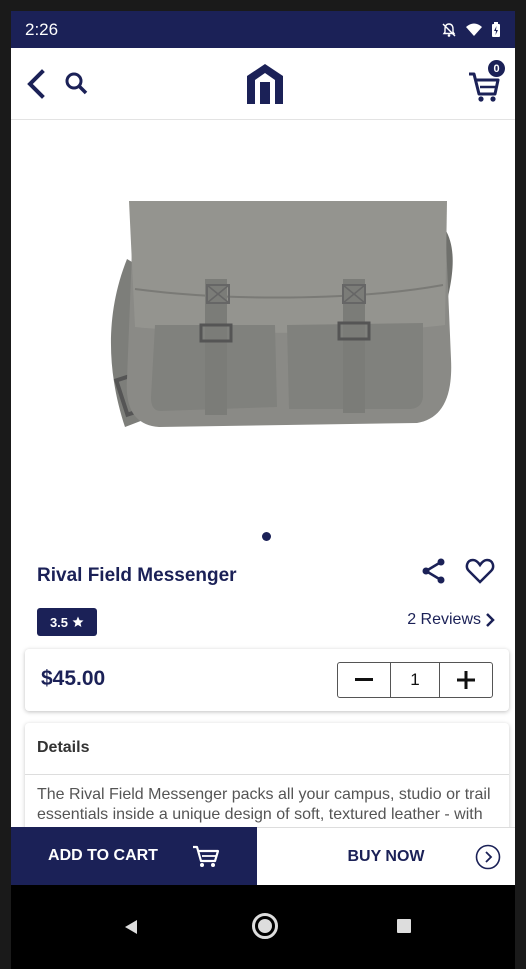 The width and height of the screenshot is (526, 969). I want to click on rating-badge: 3.5, so click(67, 622).